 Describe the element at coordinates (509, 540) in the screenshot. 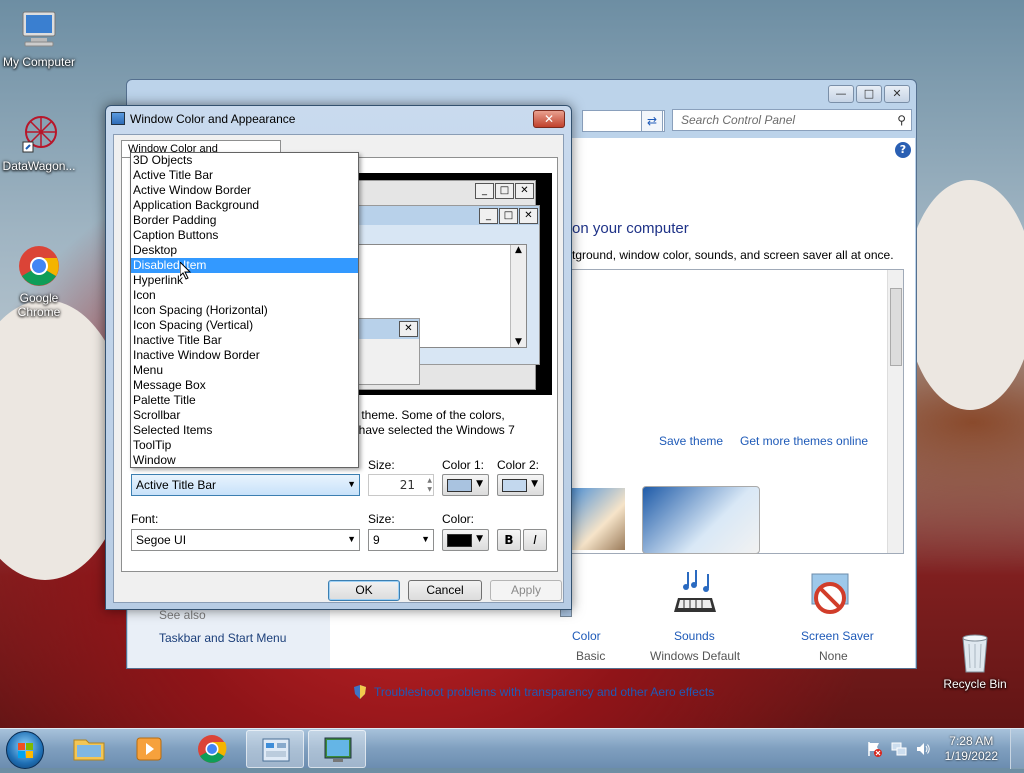

I see `bold-button: B` at that location.